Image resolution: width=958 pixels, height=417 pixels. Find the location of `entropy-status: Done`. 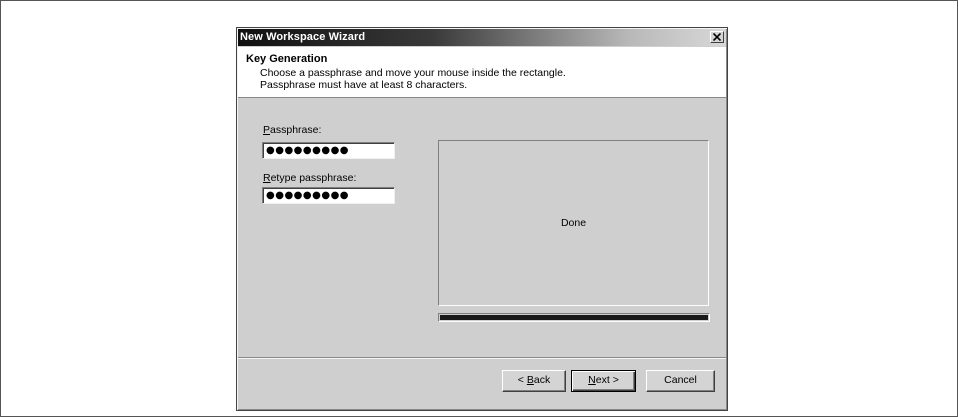

entropy-status: Done is located at coordinates (573, 223).